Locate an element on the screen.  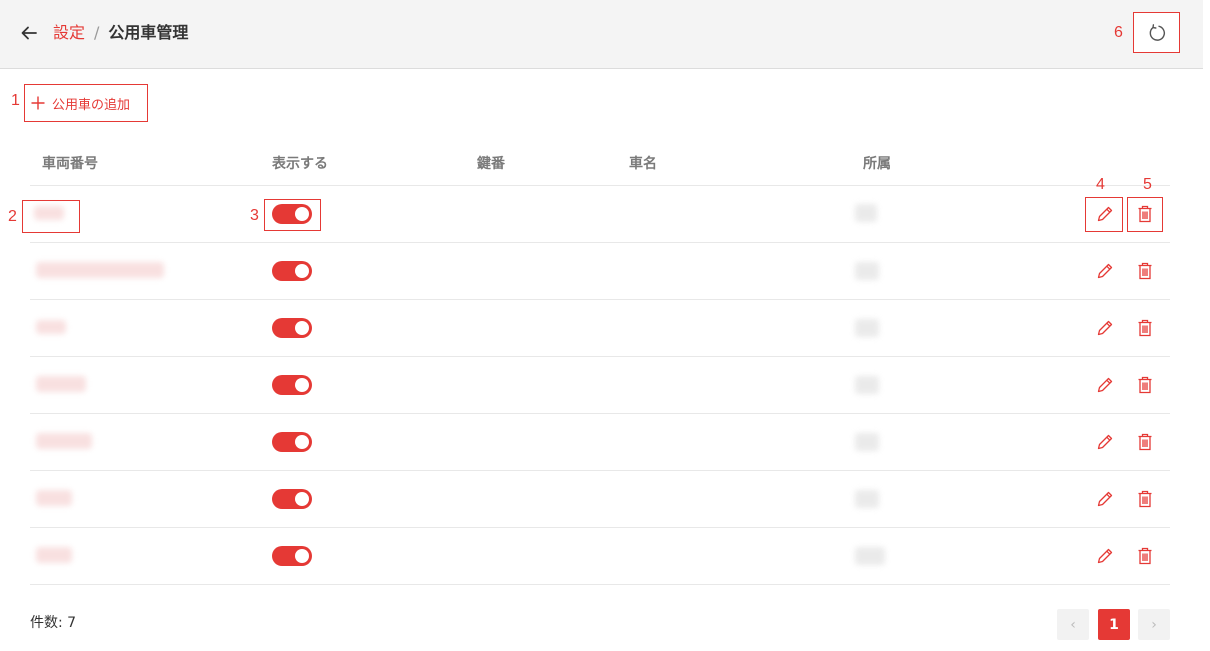
refresh-icon is located at coordinates (1157, 32).